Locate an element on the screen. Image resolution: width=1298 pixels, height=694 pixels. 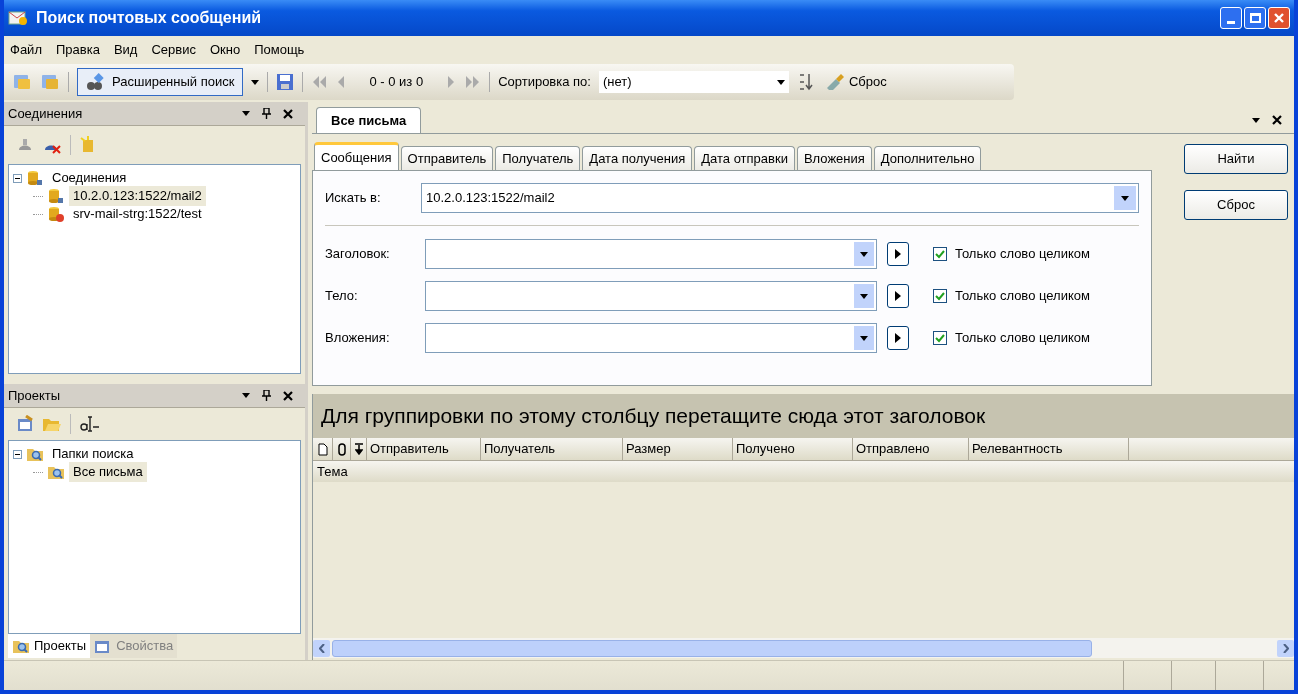
menu-item: Вид is located at coordinates (125, 50).